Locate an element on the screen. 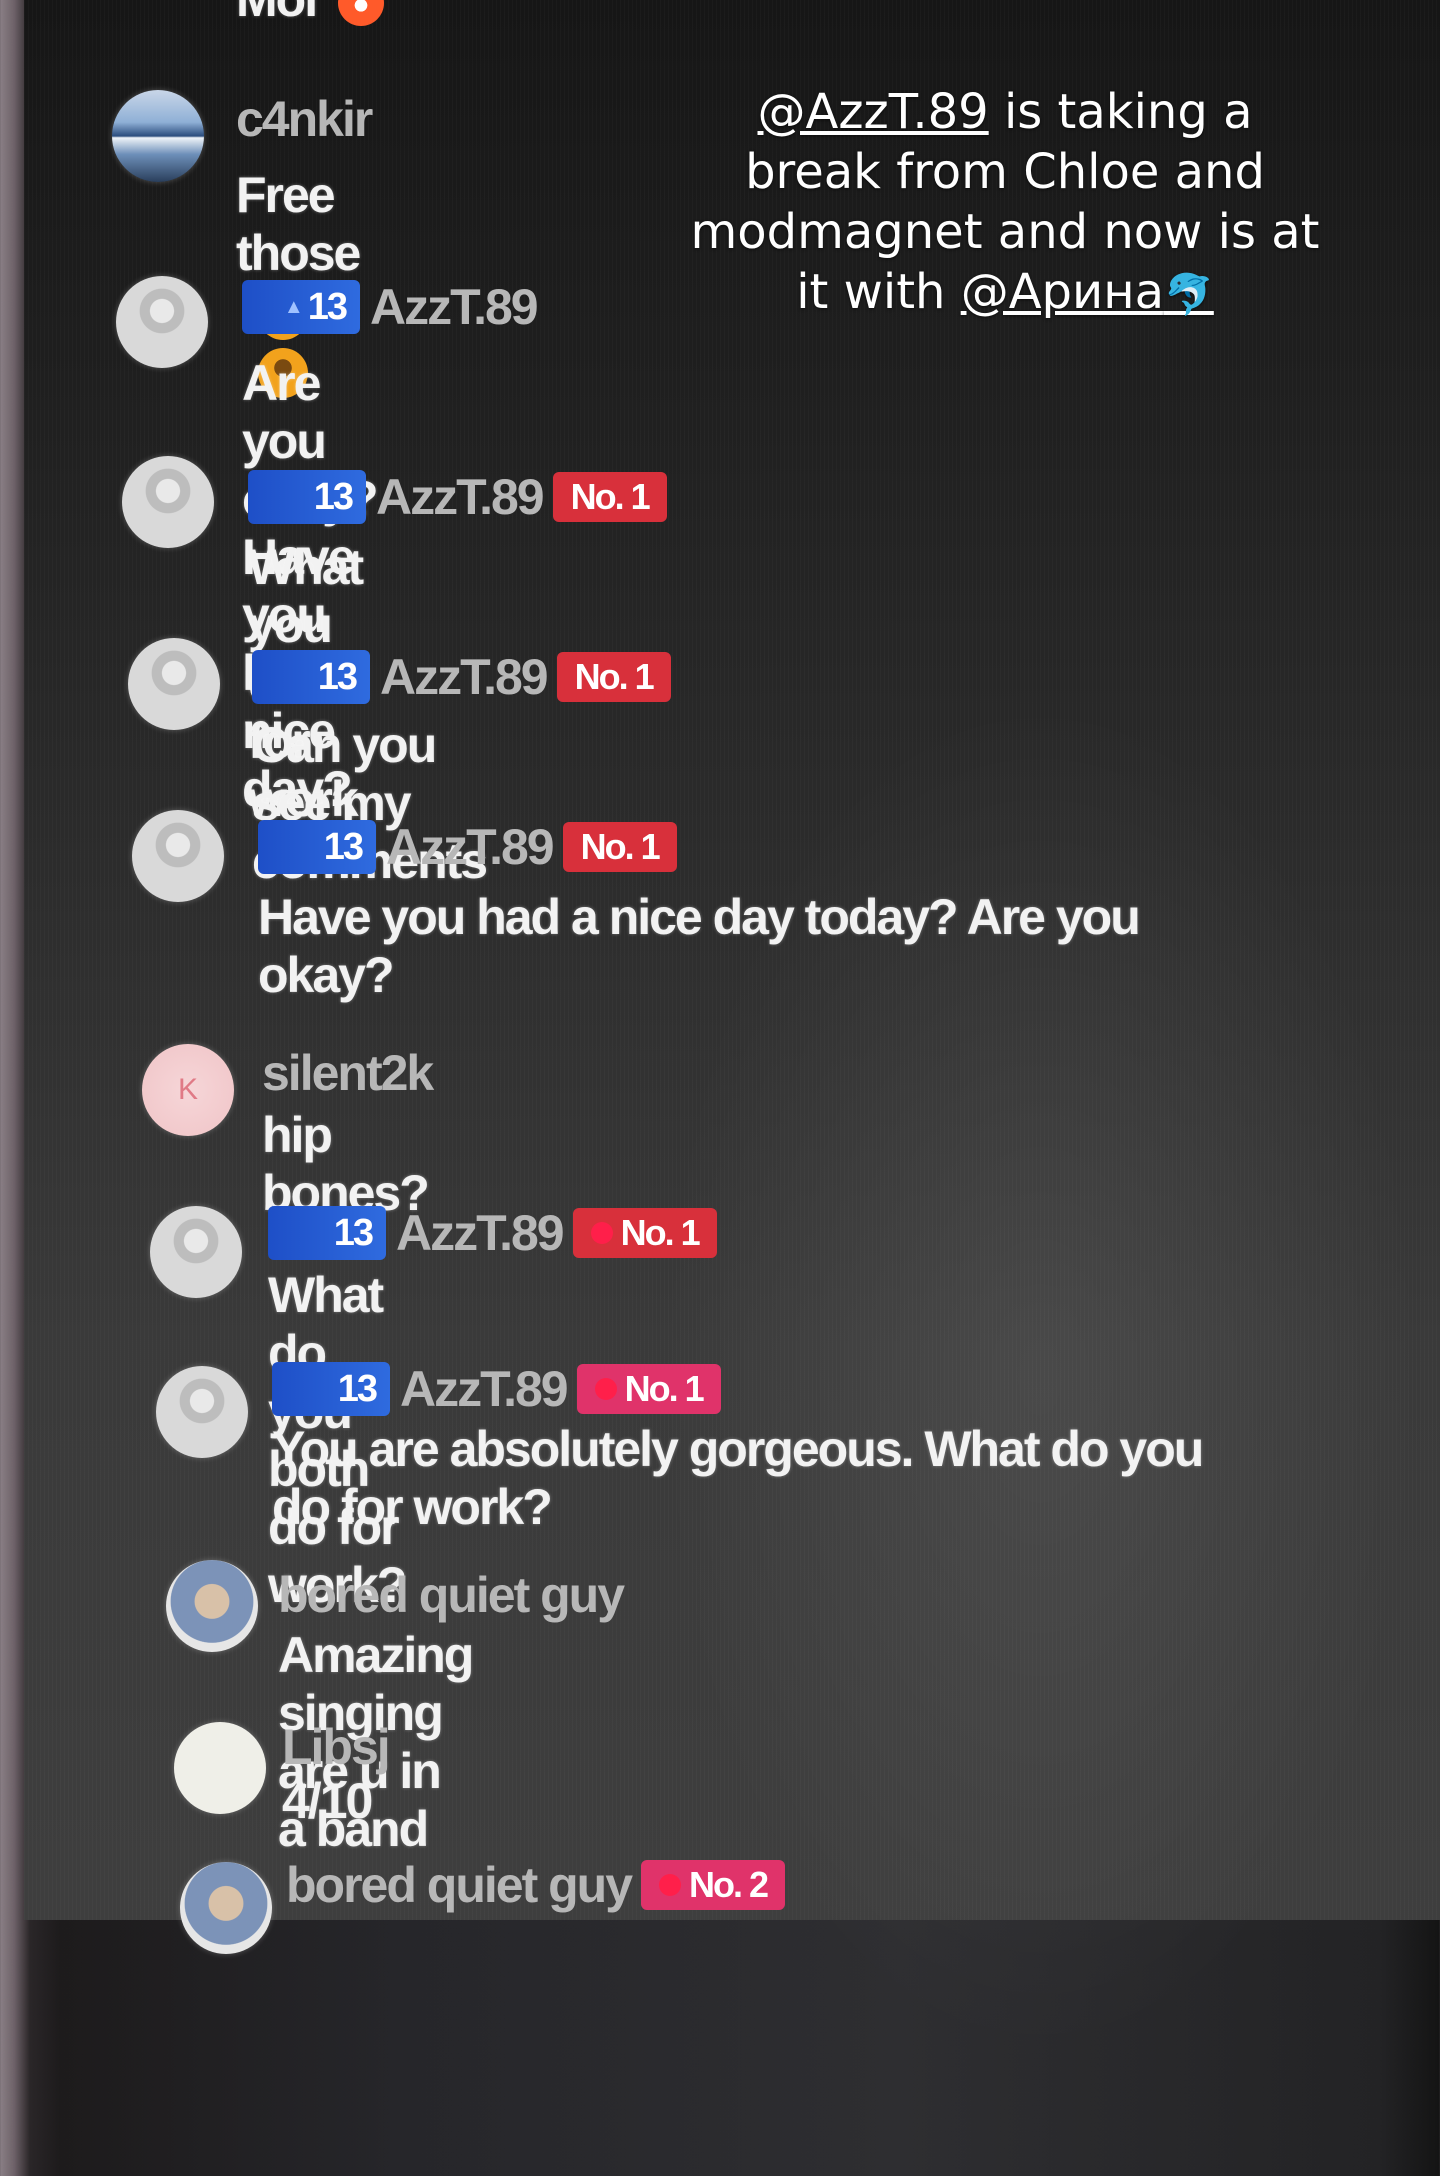  level-badge: ▲ 13 is located at coordinates (301, 307).